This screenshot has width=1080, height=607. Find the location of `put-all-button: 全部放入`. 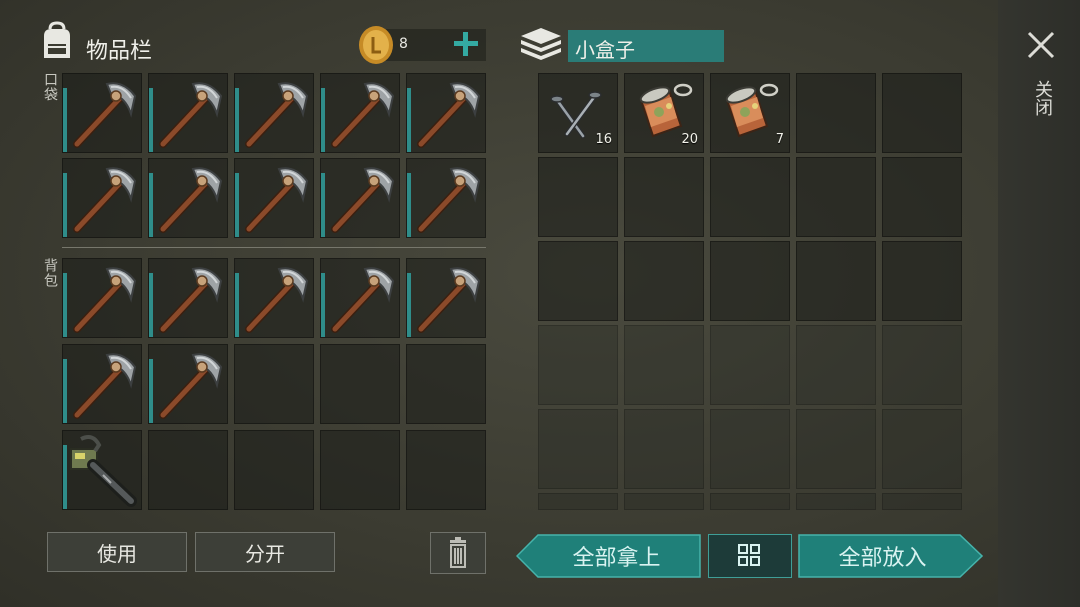

put-all-button: 全部放入 is located at coordinates (890, 556).